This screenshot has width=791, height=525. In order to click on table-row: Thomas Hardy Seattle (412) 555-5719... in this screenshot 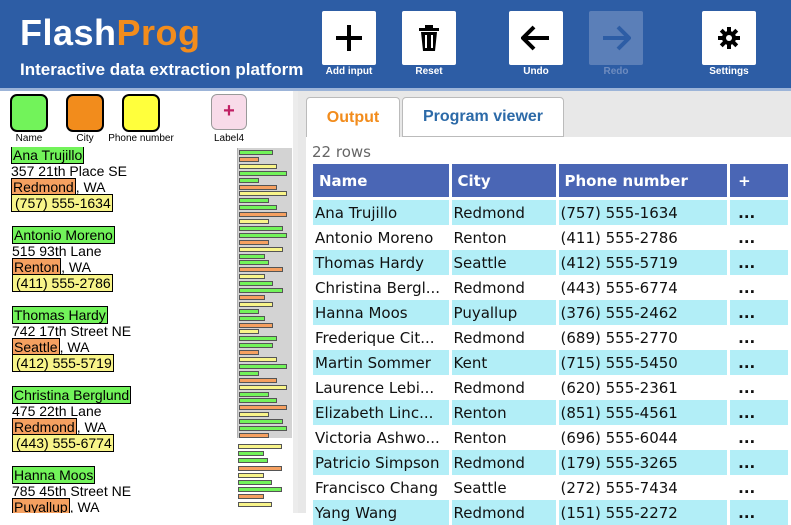, I will do `click(550, 262)`.